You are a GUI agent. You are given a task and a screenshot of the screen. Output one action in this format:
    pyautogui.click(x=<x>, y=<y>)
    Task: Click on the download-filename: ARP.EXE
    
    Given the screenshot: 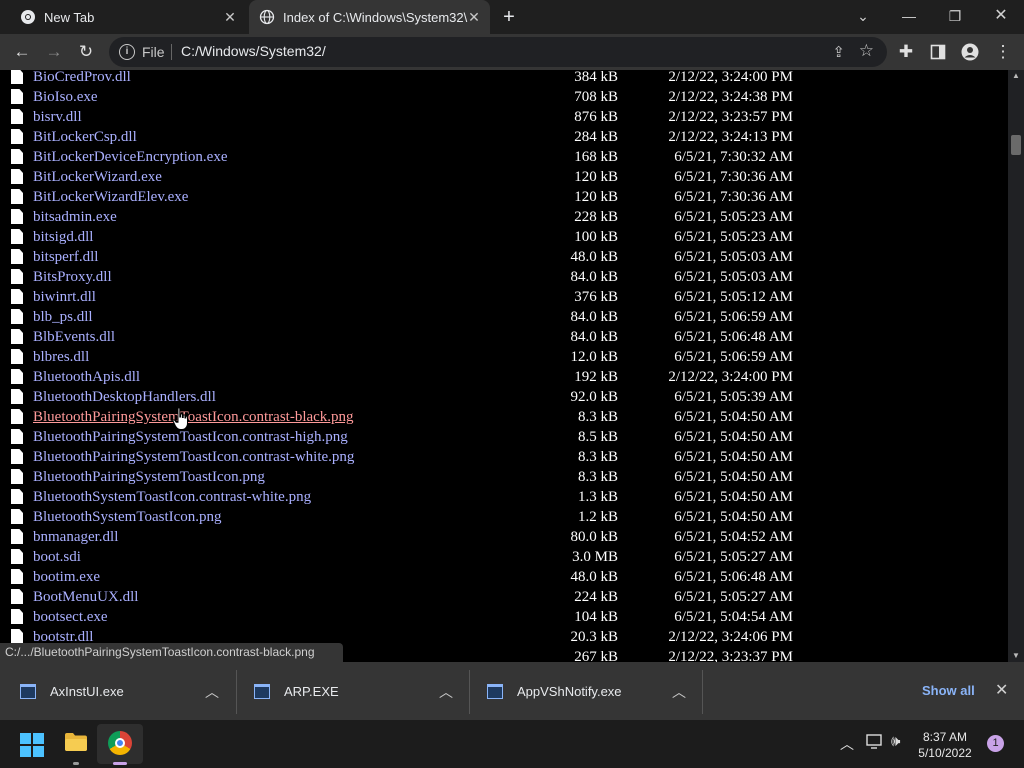 What is the action you would take?
    pyautogui.click(x=311, y=691)
    